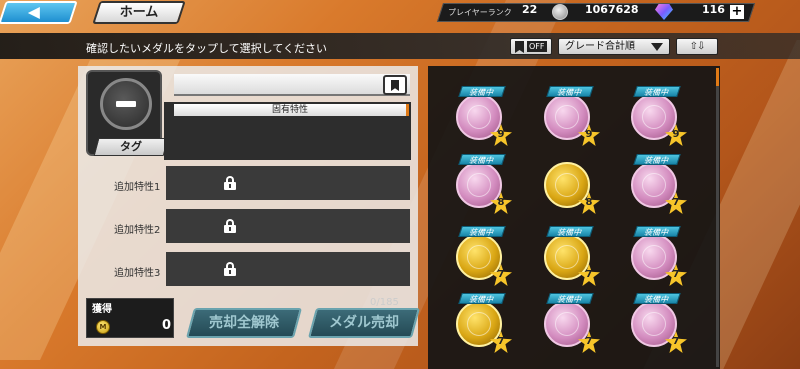 The width and height of the screenshot is (800, 369). Describe the element at coordinates (600, 46) in the screenshot. I see `sort-select-value: グレード合計順` at that location.